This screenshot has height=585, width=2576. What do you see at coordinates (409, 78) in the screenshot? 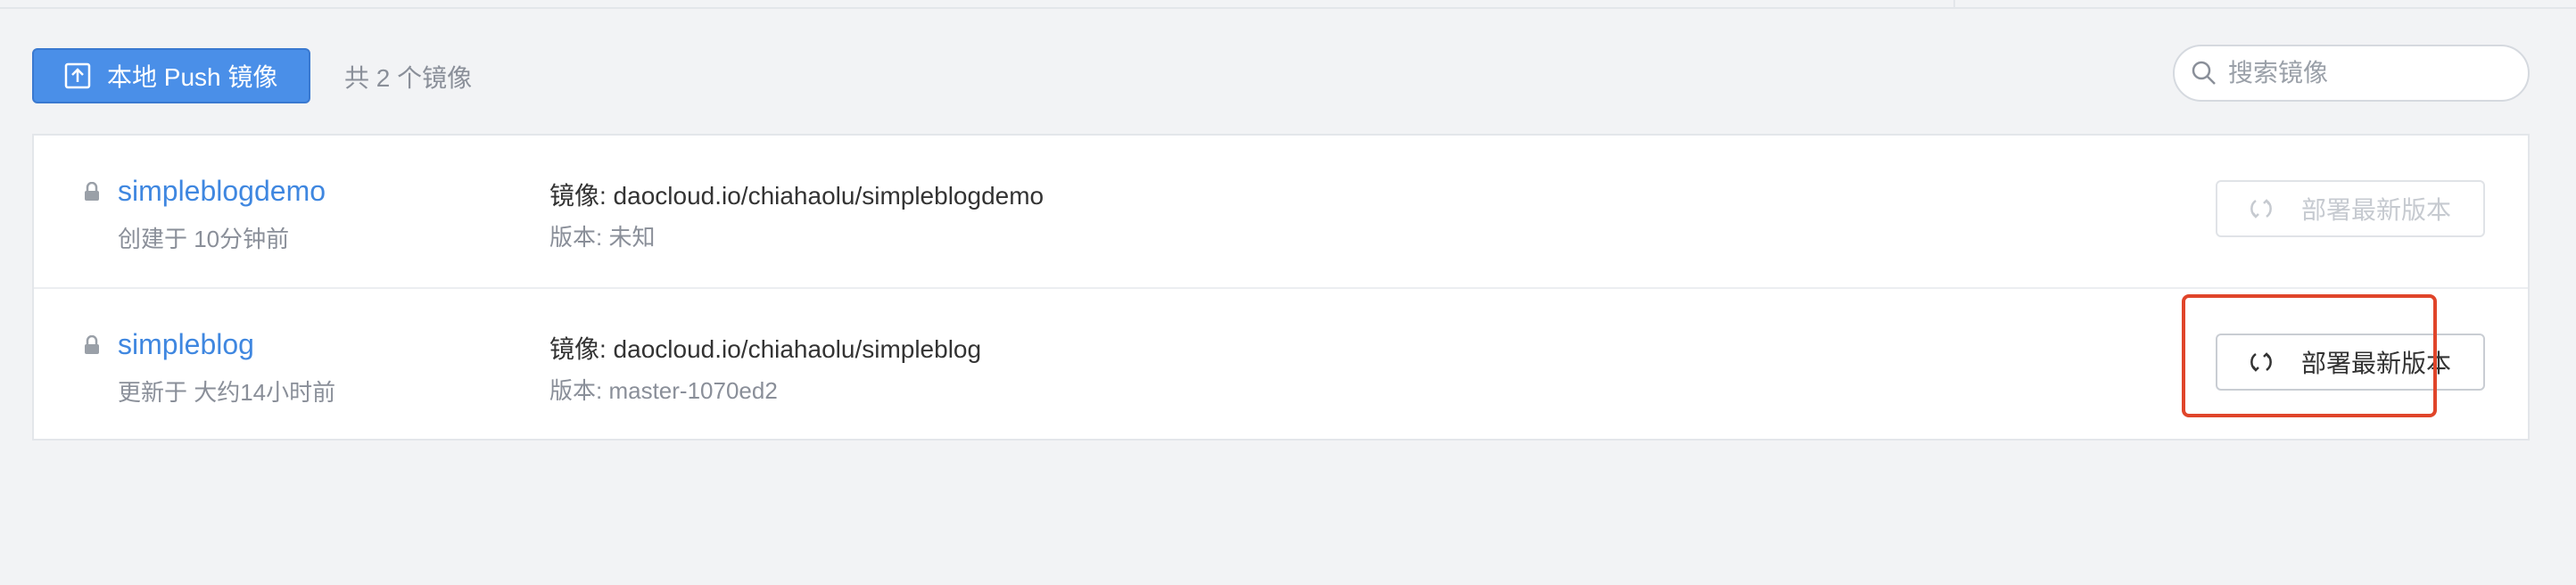
I see `image-count: 共 2 个镜像` at bounding box center [409, 78].